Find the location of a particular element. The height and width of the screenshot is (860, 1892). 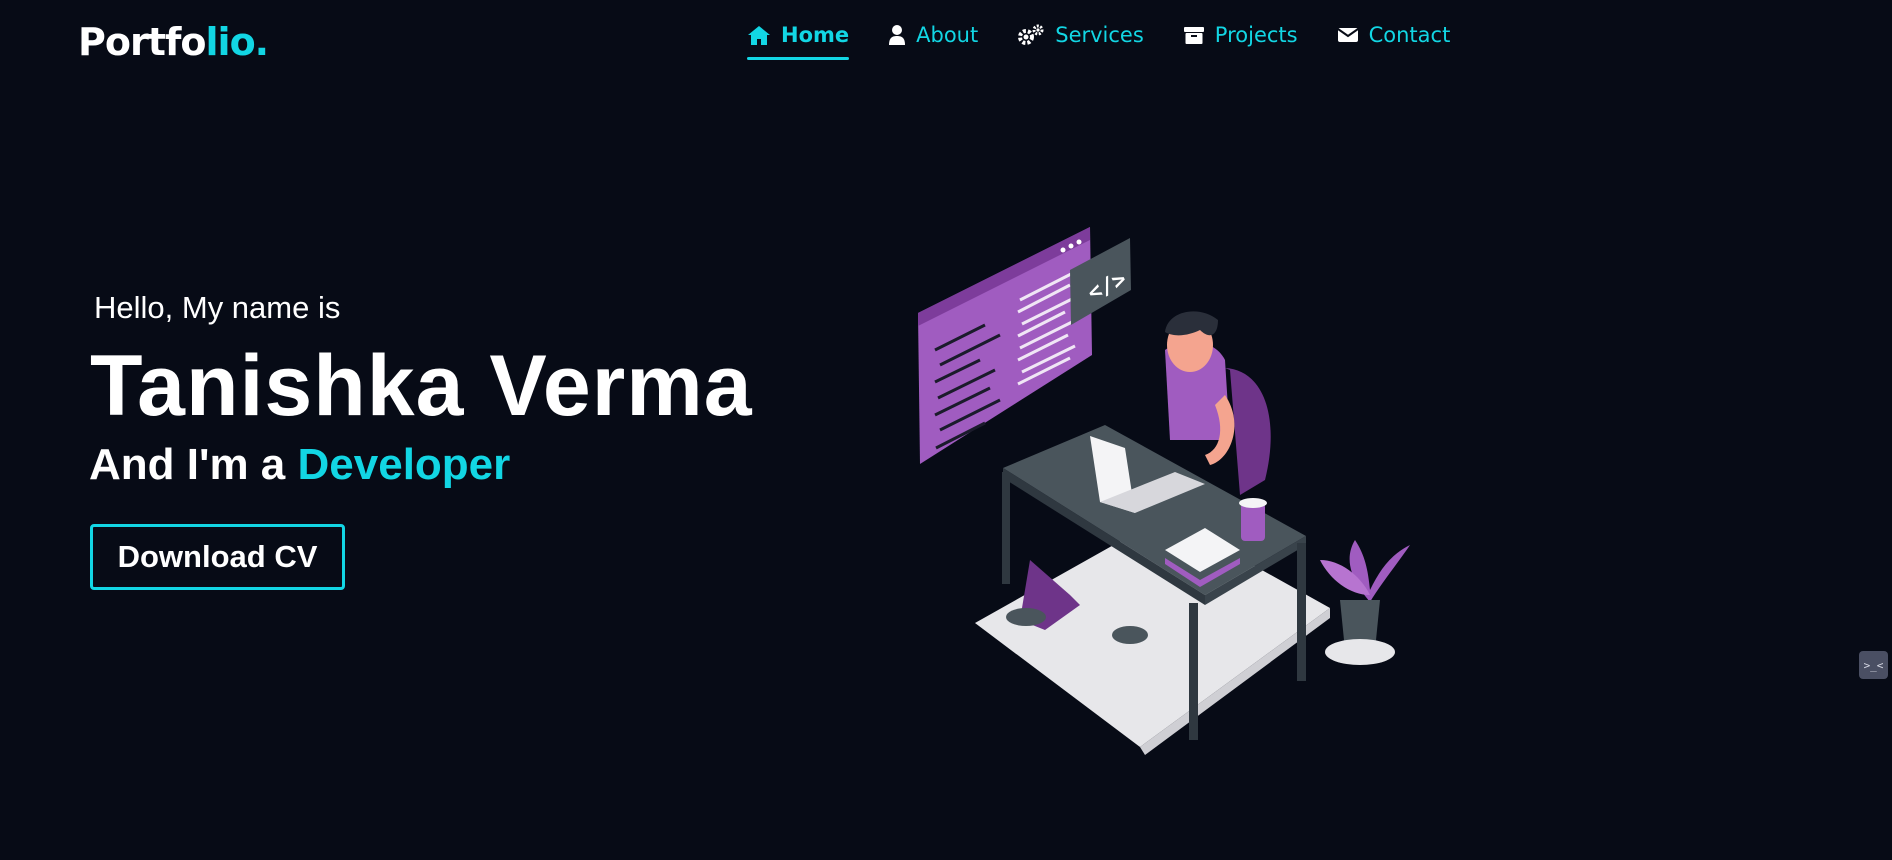

code-window-panel is located at coordinates (1005, 345).